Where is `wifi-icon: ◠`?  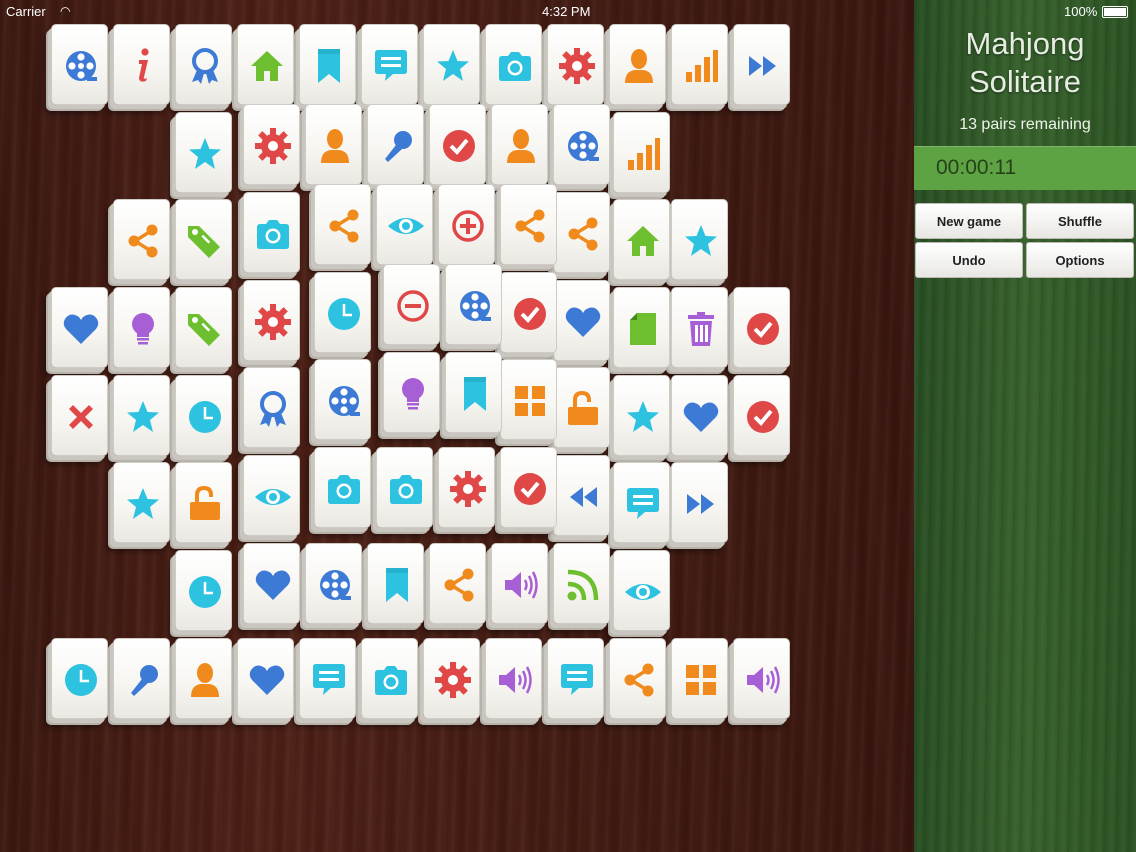 wifi-icon: ◠ is located at coordinates (65, 11).